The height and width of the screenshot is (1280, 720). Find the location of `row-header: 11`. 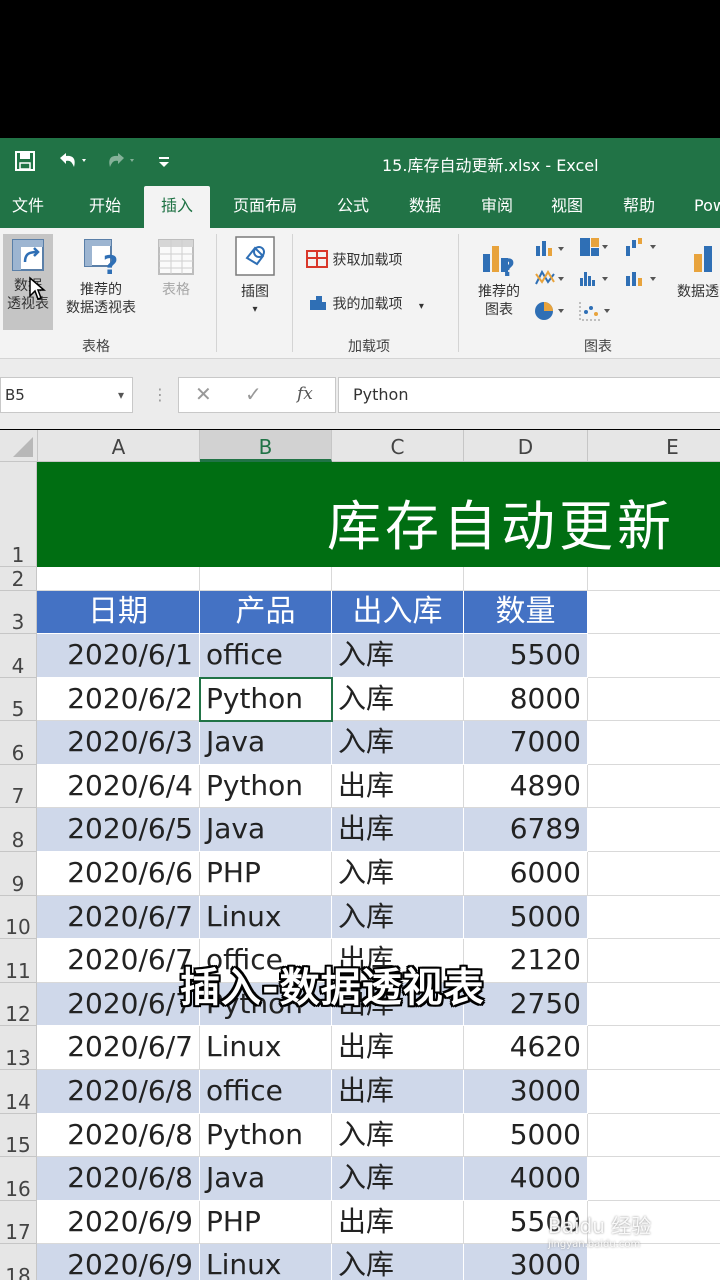

row-header: 11 is located at coordinates (18, 961).